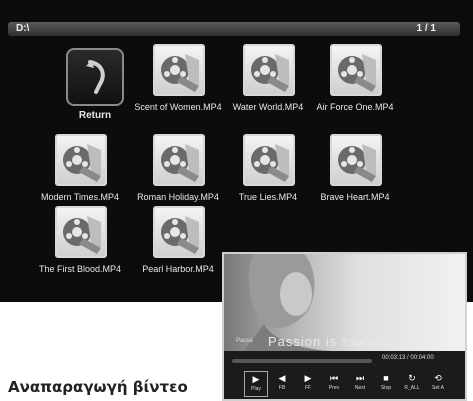 Image resolution: width=473 pixels, height=401 pixels. I want to click on fast-forward-icon: ▶, so click(308, 378).